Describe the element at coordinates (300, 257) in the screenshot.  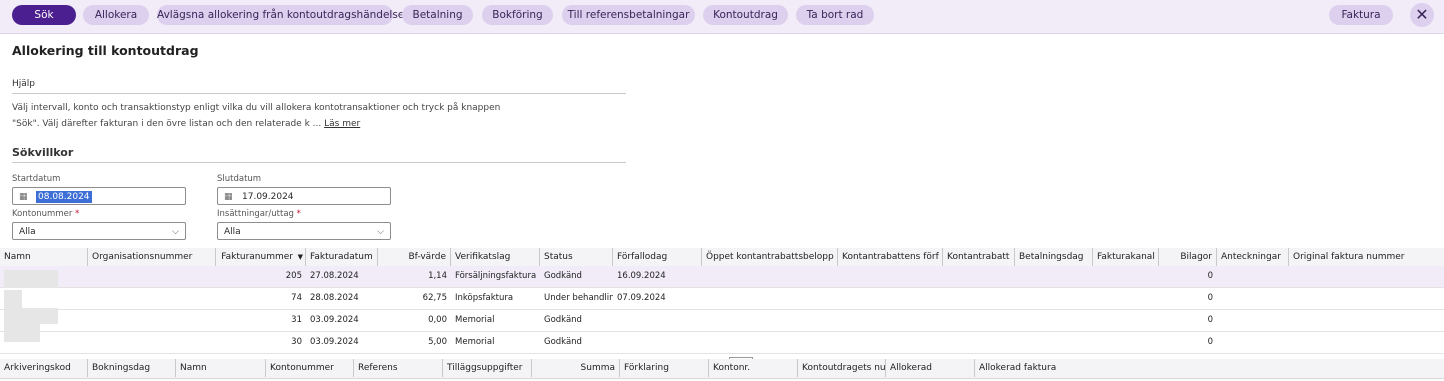
I see `sort-desc-icon: ▼` at that location.